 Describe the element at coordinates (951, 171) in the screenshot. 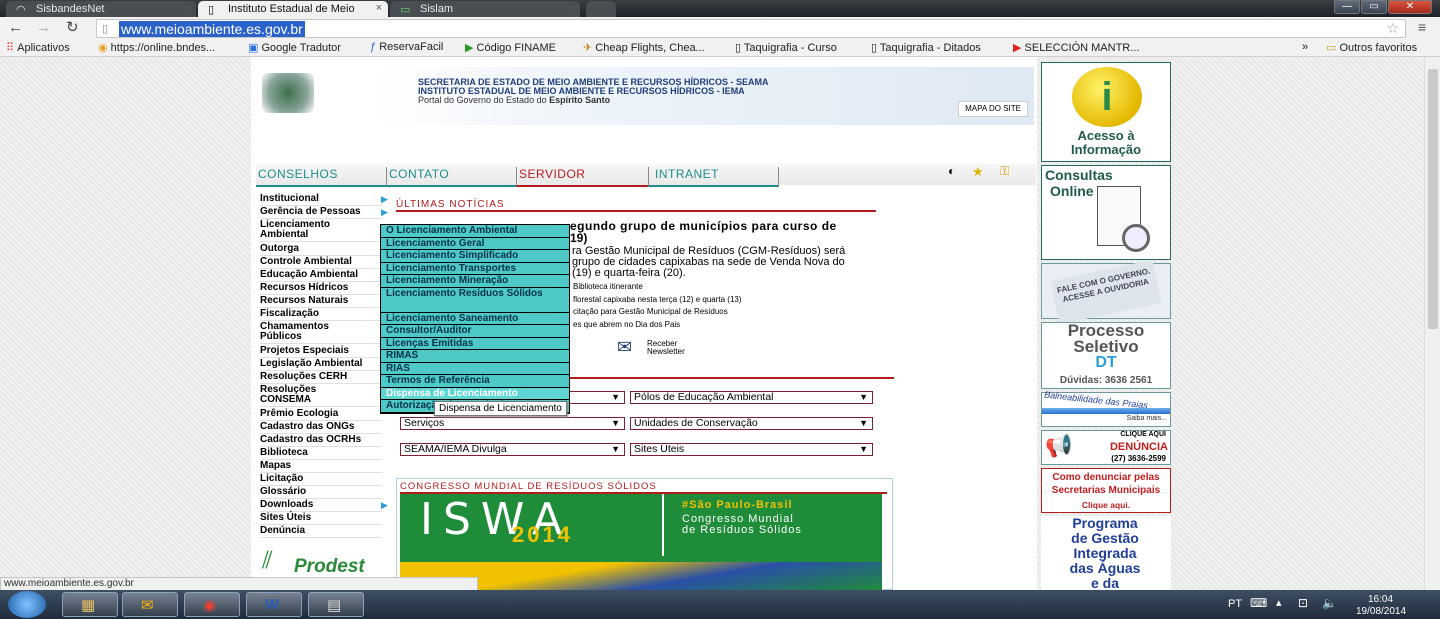

I see `contrast-icon: ◐` at that location.